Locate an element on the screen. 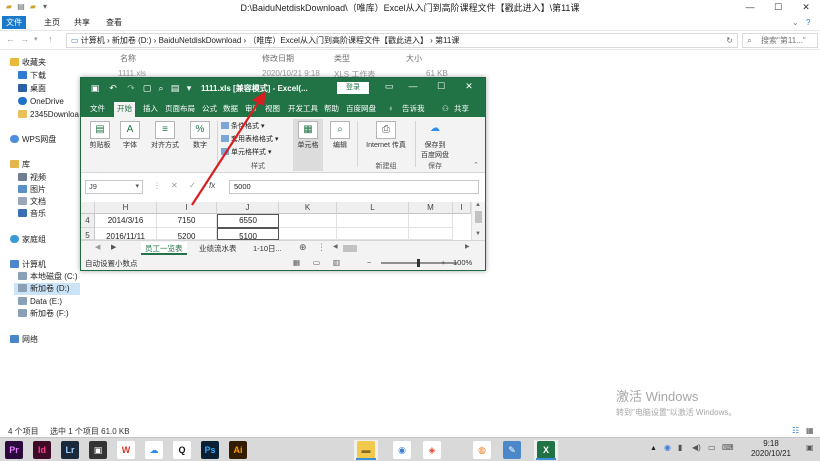  column-header-j: J is located at coordinates (248, 208).